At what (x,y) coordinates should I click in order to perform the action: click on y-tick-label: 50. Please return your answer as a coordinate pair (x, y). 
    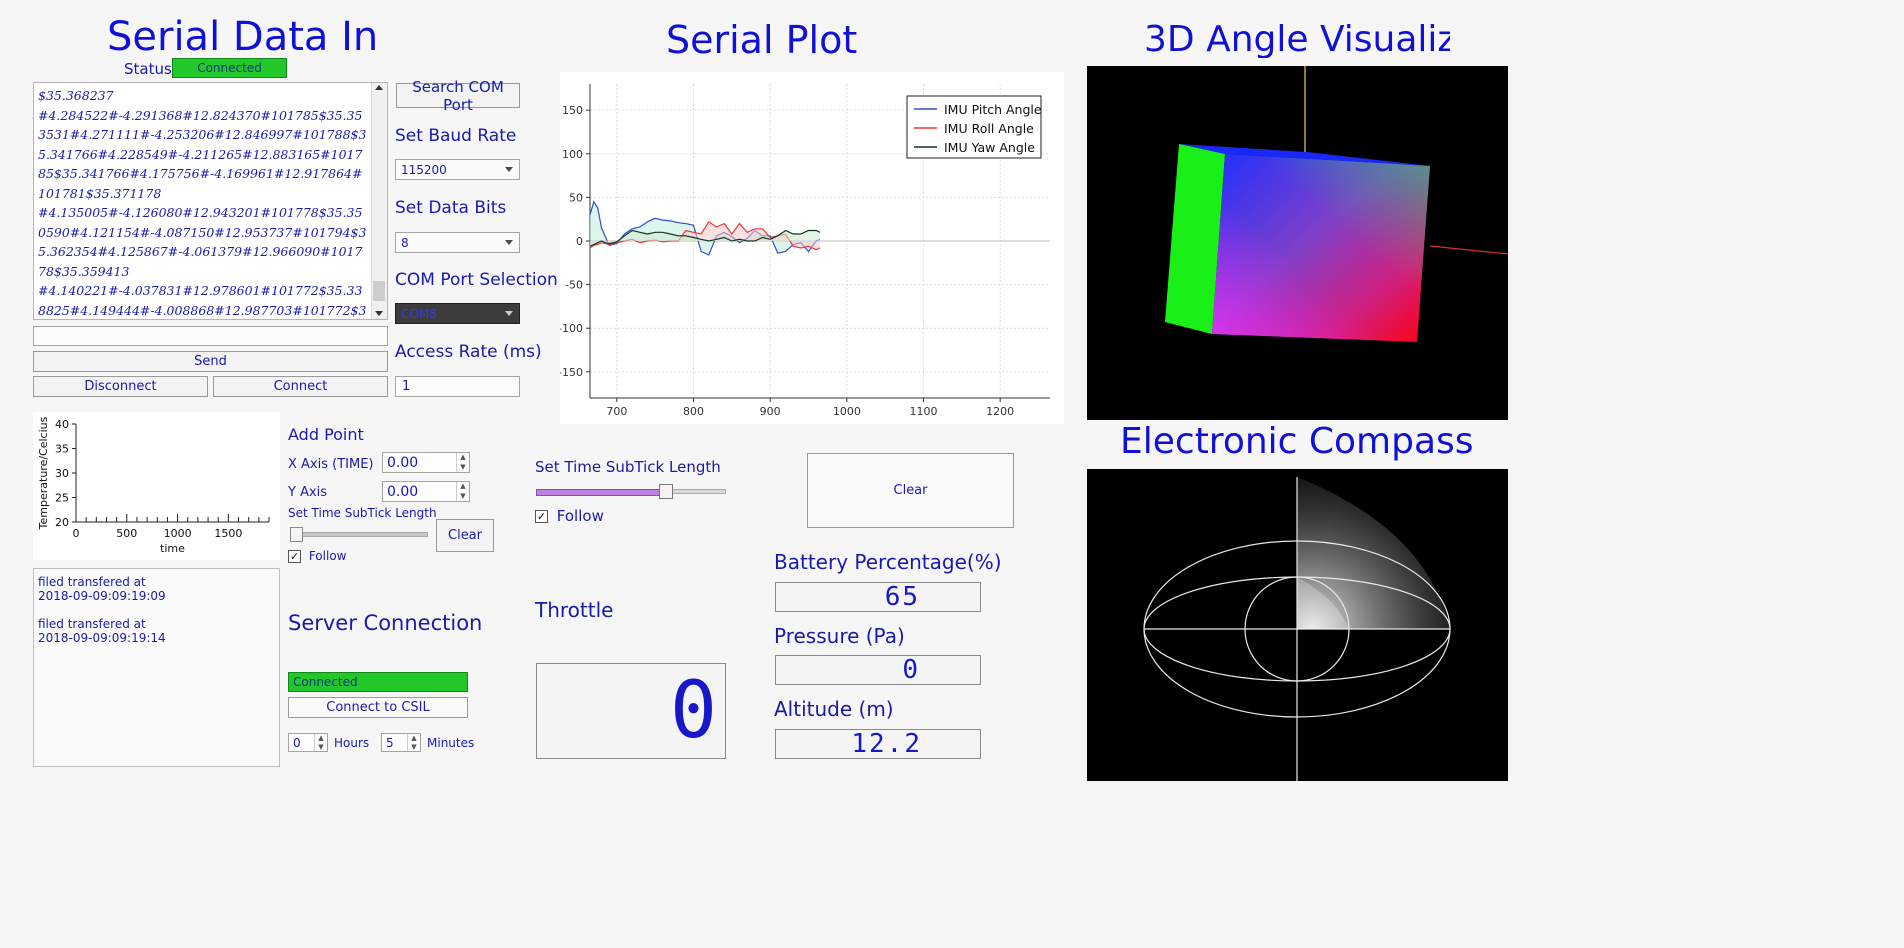
    Looking at the image, I should click on (576, 197).